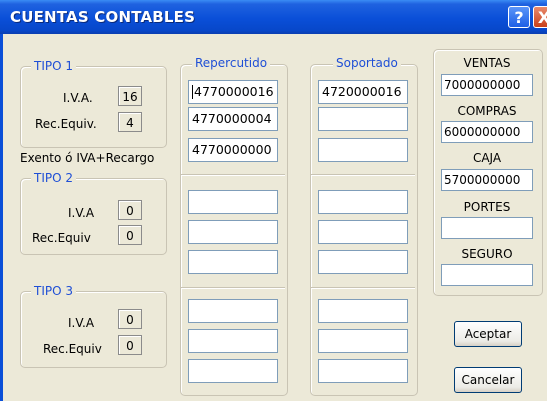 The width and height of the screenshot is (547, 401). Describe the element at coordinates (81, 323) in the screenshot. I see `tipo3-iva-label: I.V.A` at that location.